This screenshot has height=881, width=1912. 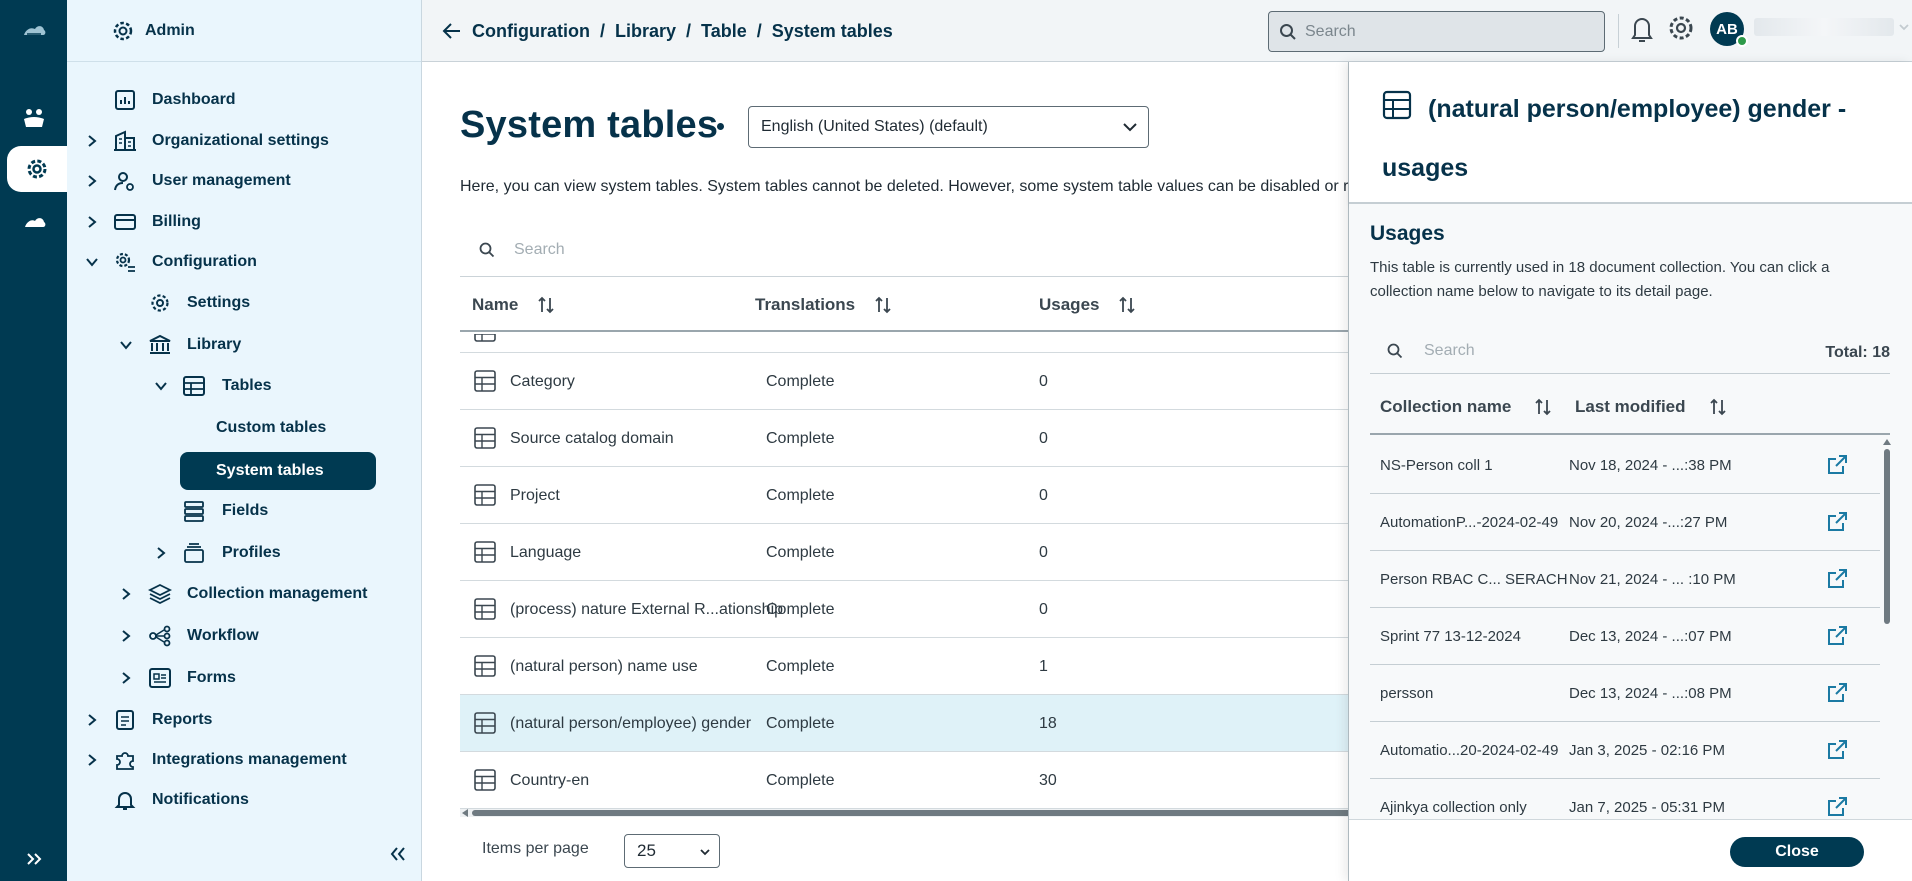 What do you see at coordinates (1406, 693) in the screenshot?
I see `collection-name: persson` at bounding box center [1406, 693].